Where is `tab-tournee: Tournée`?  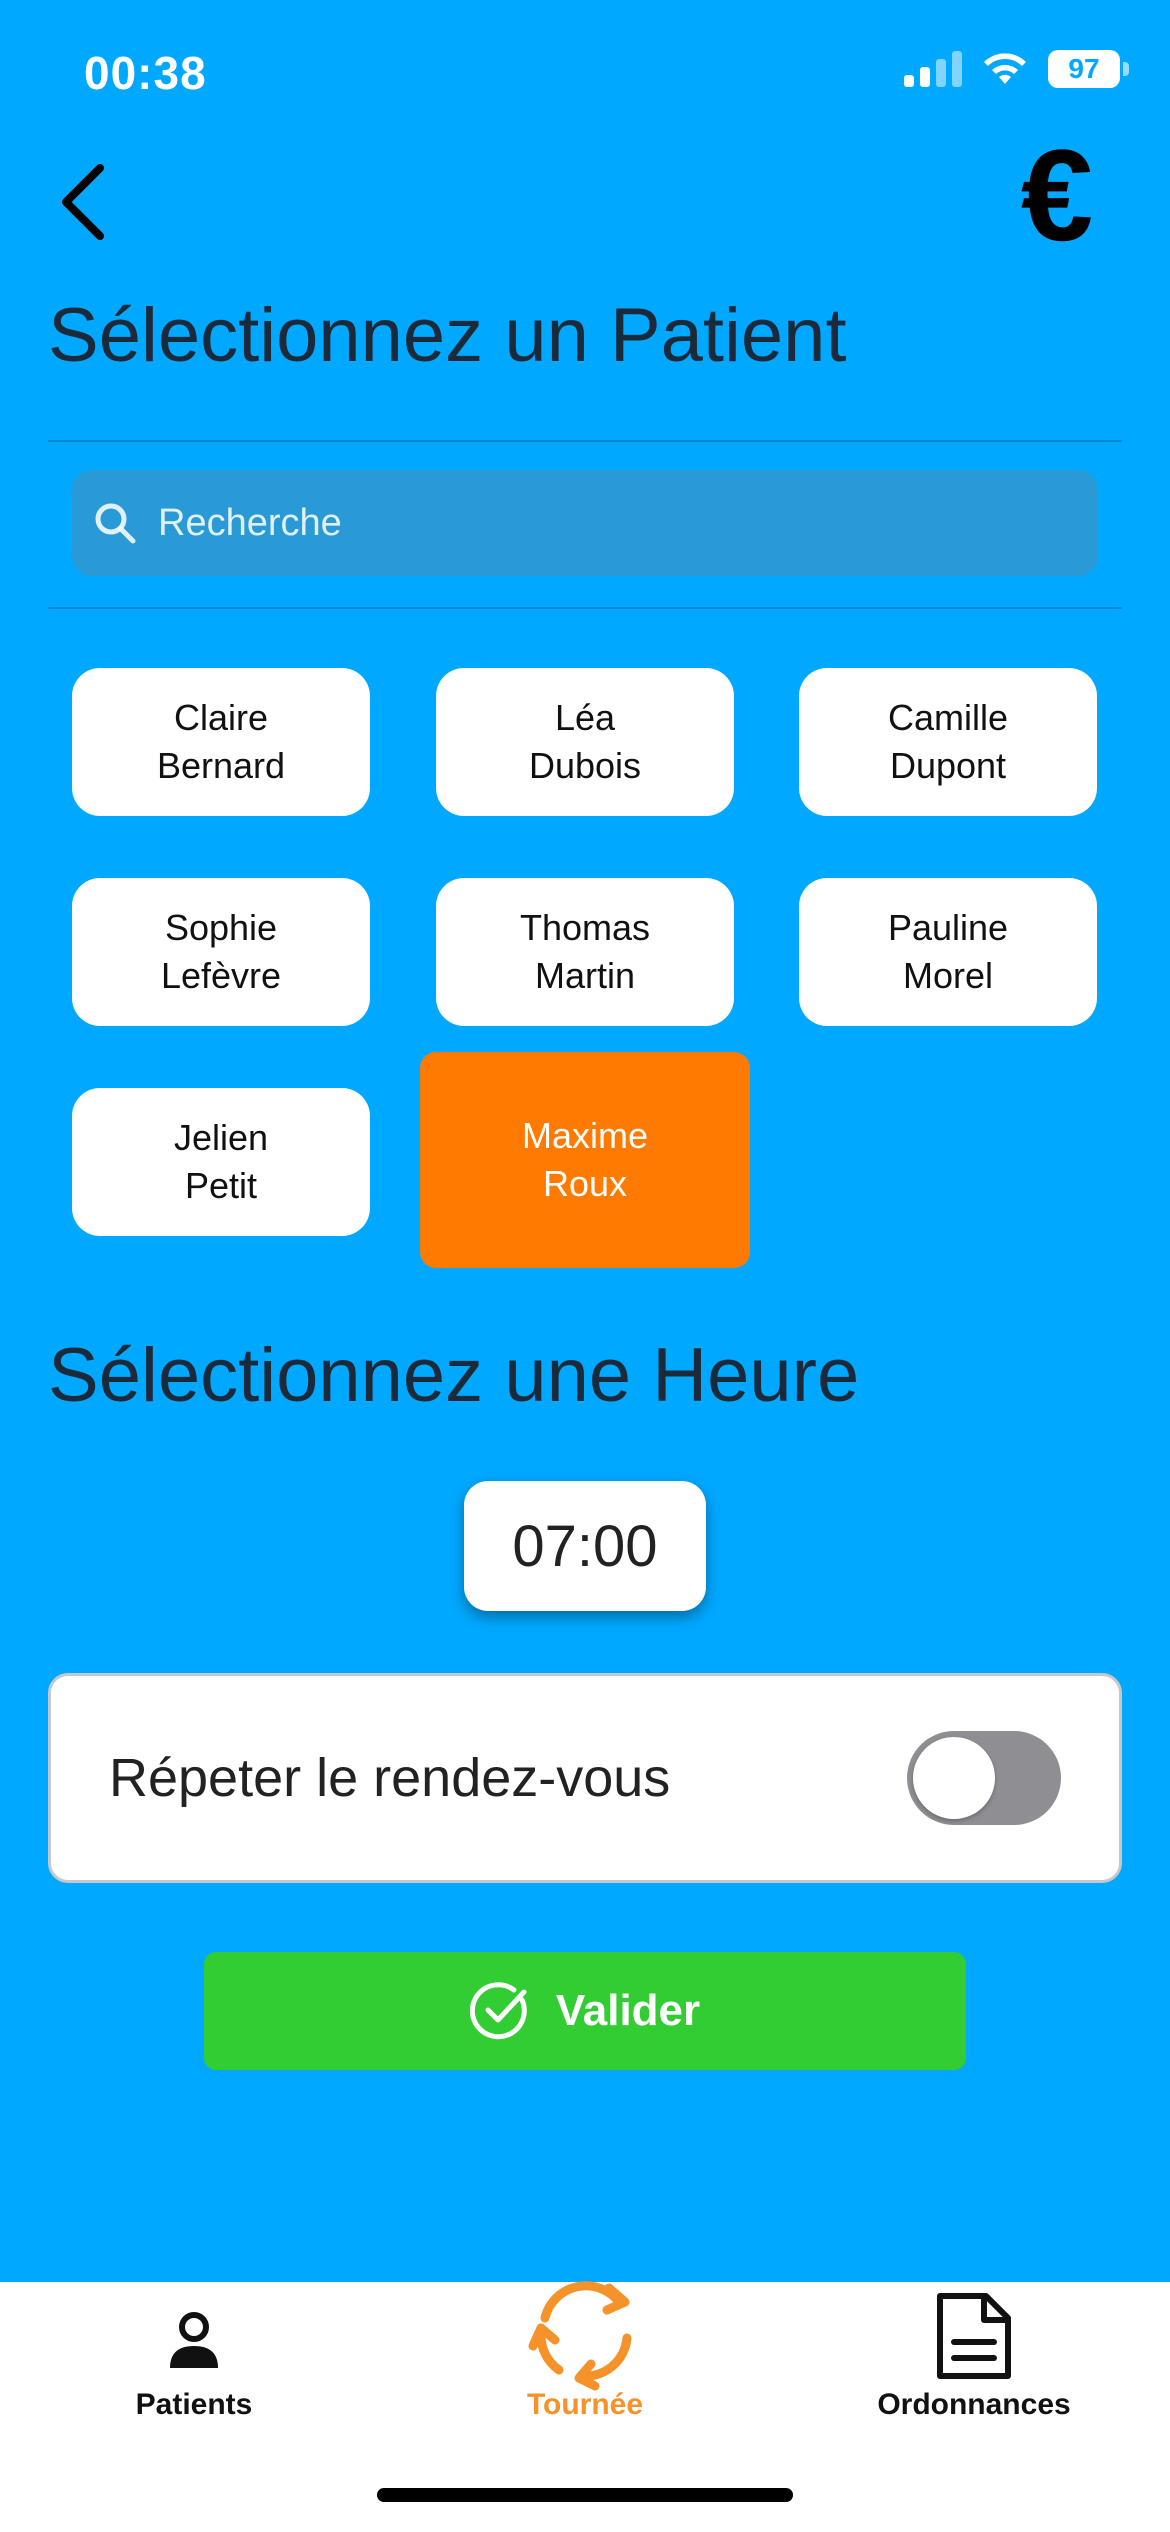
tab-tournee: Tournée is located at coordinates (585, 2351).